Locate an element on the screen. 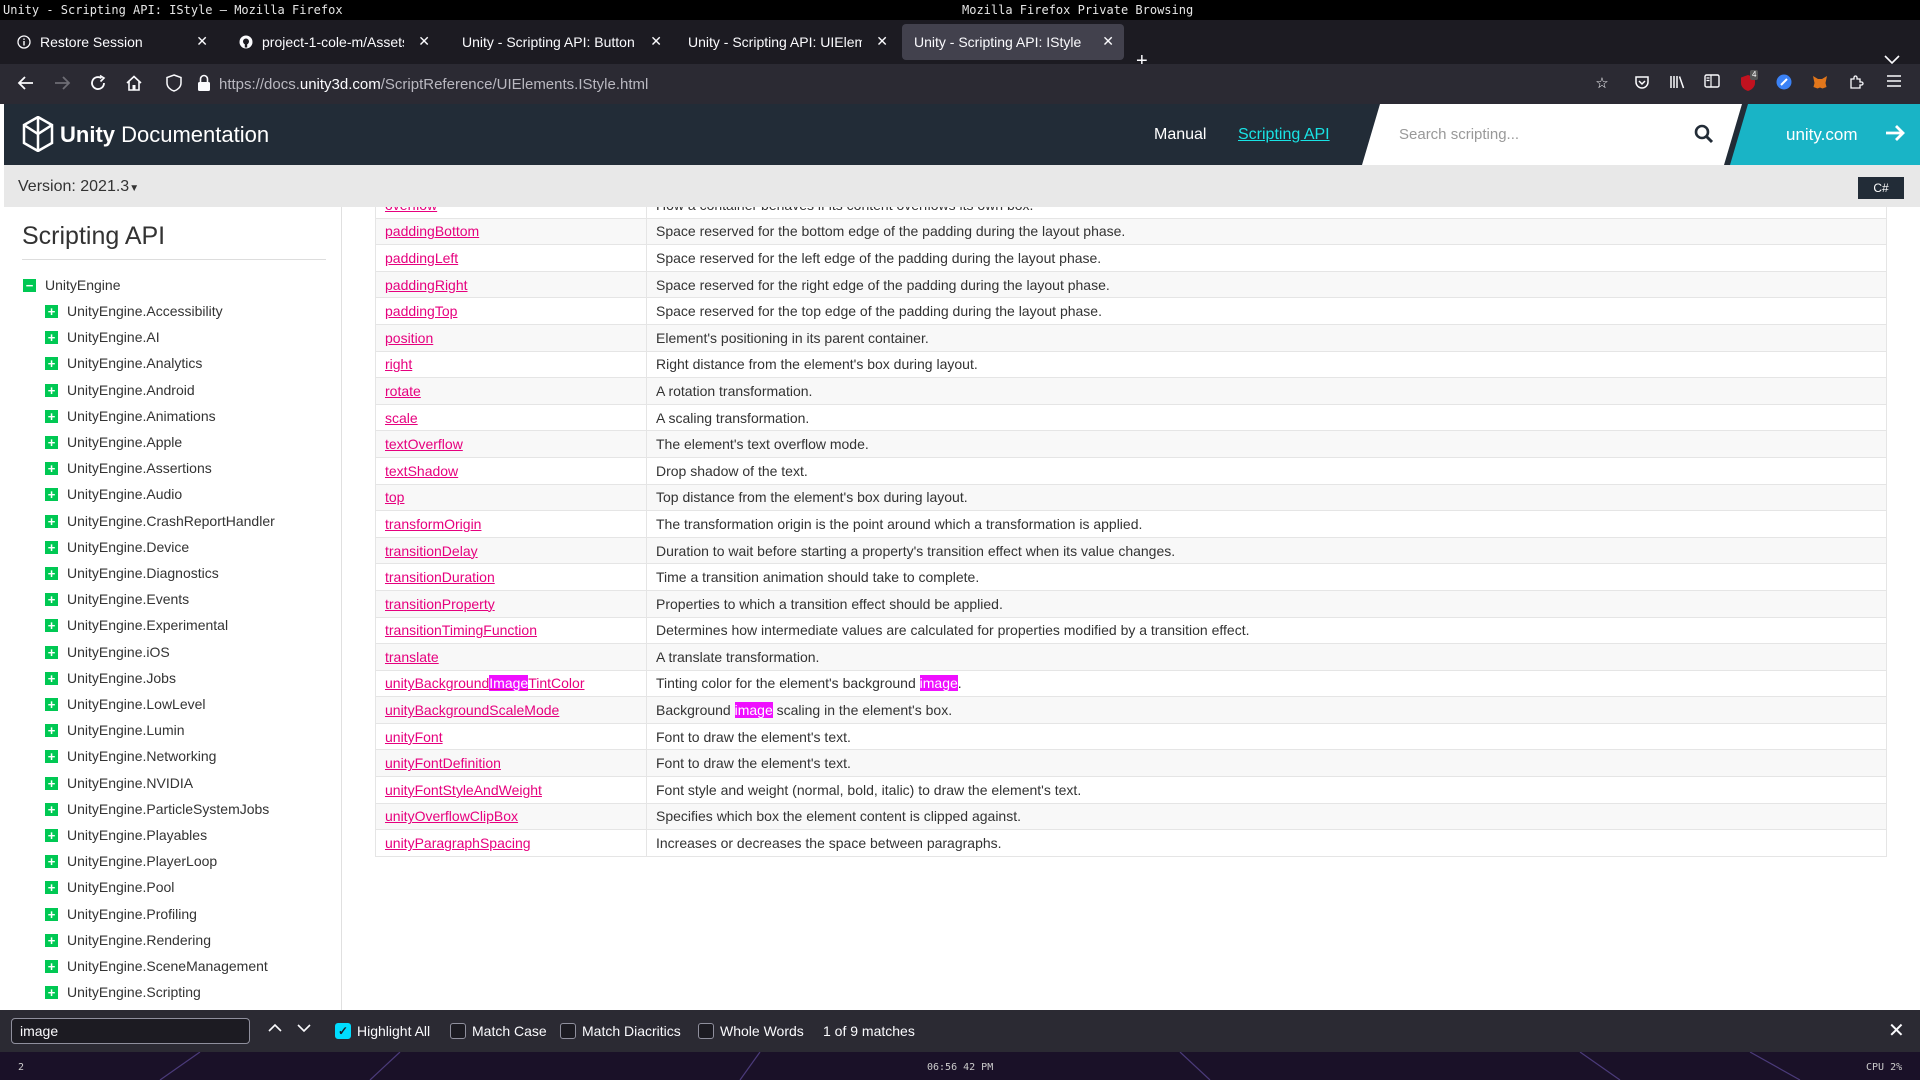  language-toggle-button: C# is located at coordinates (1881, 188).